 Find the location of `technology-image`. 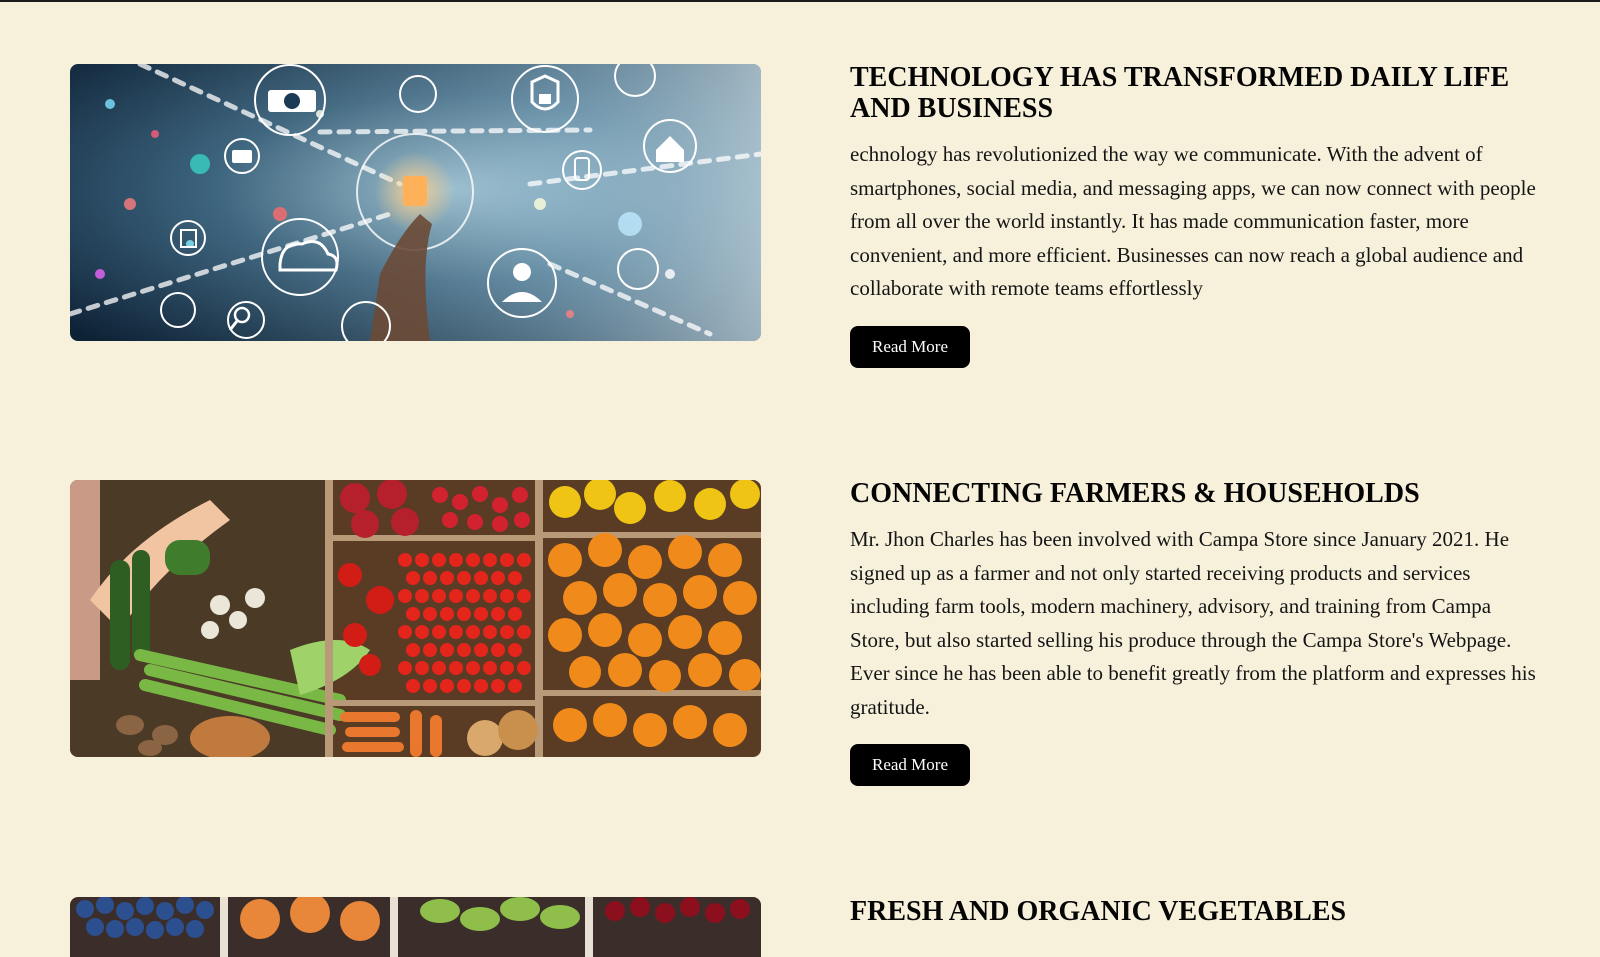

technology-image is located at coordinates (415, 202).